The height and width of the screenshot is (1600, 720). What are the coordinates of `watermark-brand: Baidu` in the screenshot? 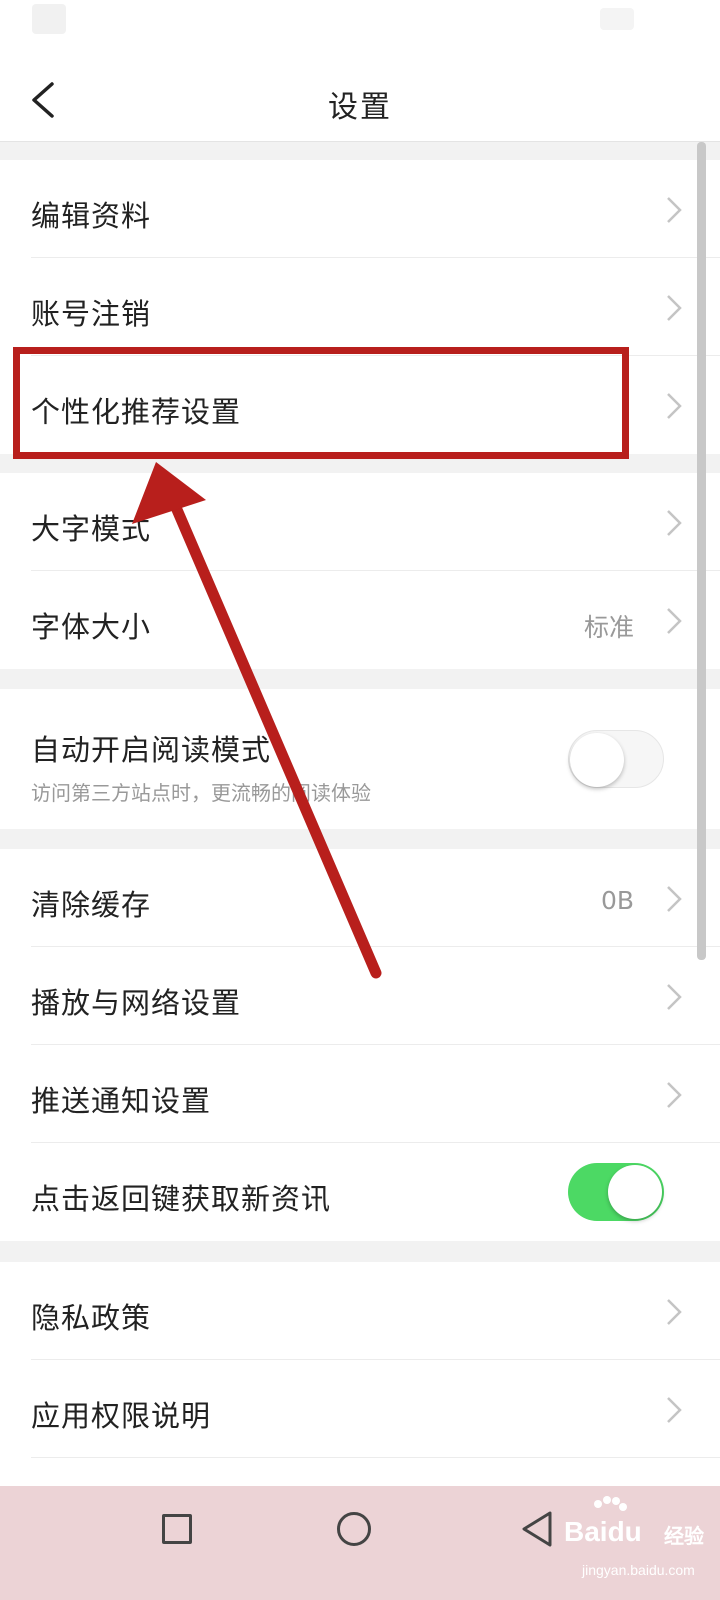 It's located at (603, 1531).